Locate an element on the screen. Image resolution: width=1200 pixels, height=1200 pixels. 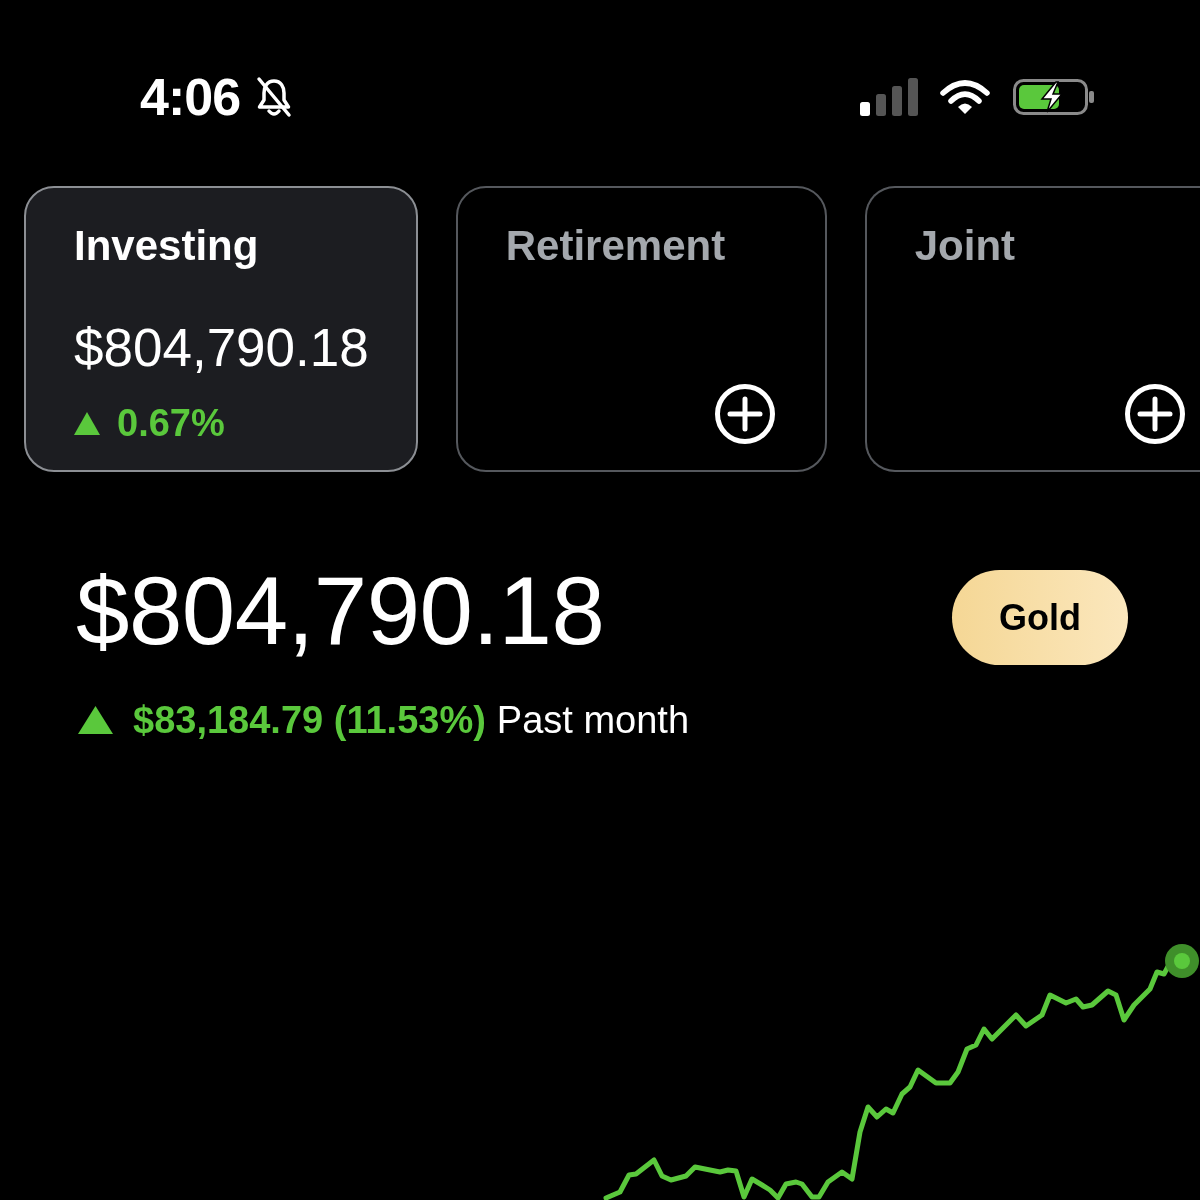
battery-icon is located at coordinates (1054, 97).